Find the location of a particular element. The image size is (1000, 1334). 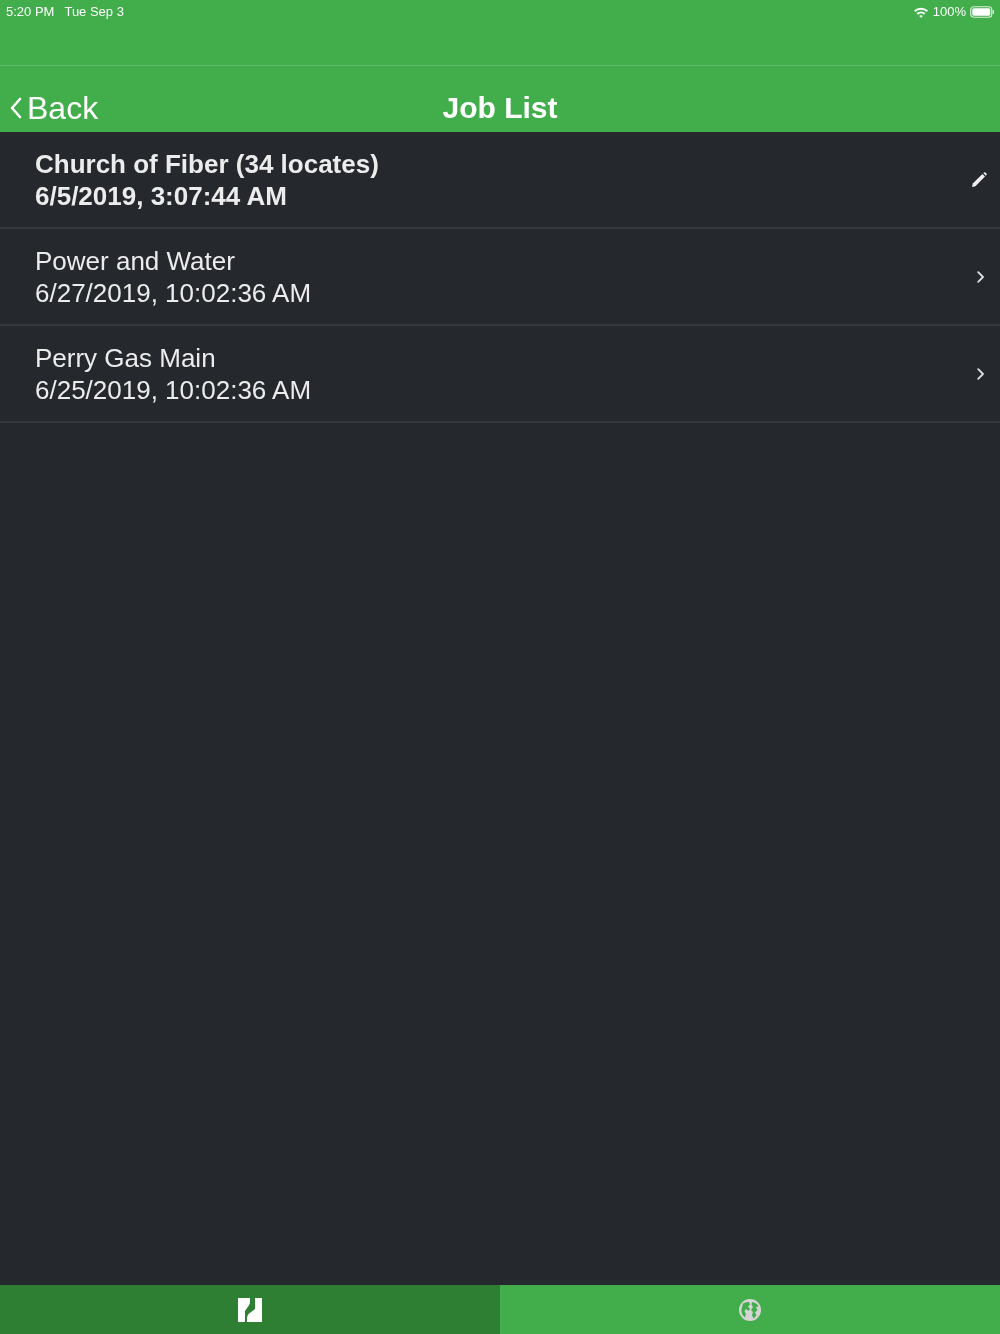

logo-icon is located at coordinates (250, 1309).